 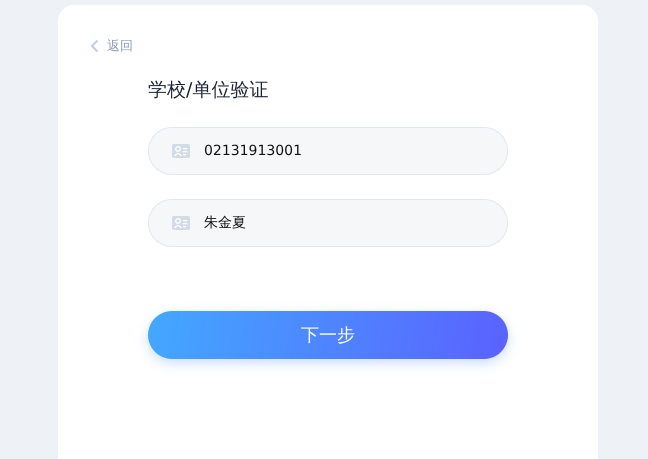 What do you see at coordinates (209, 90) in the screenshot?
I see `page-title: 学校/单位验证` at bounding box center [209, 90].